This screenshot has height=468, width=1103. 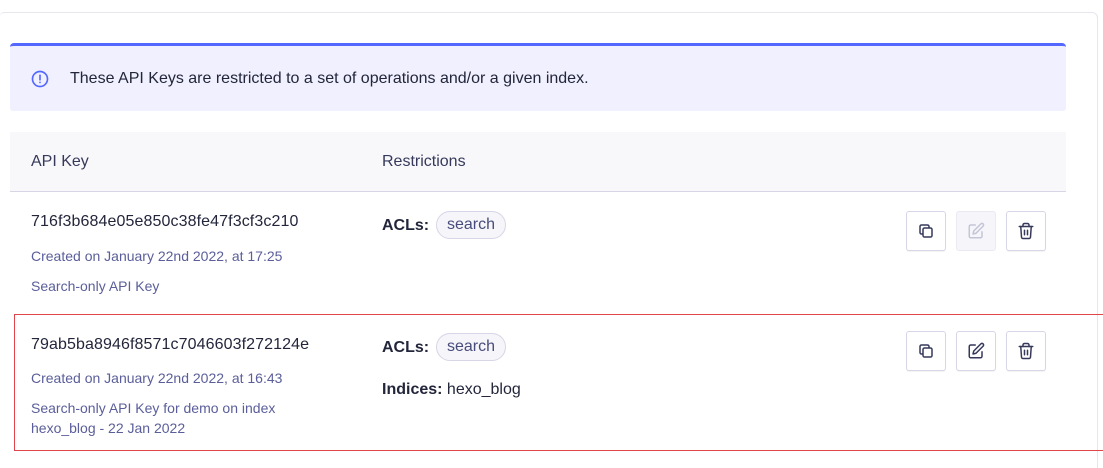 I want to click on api-key-value: 716f3b684e05e850c38fe47f3cf3c210, so click(x=164, y=222).